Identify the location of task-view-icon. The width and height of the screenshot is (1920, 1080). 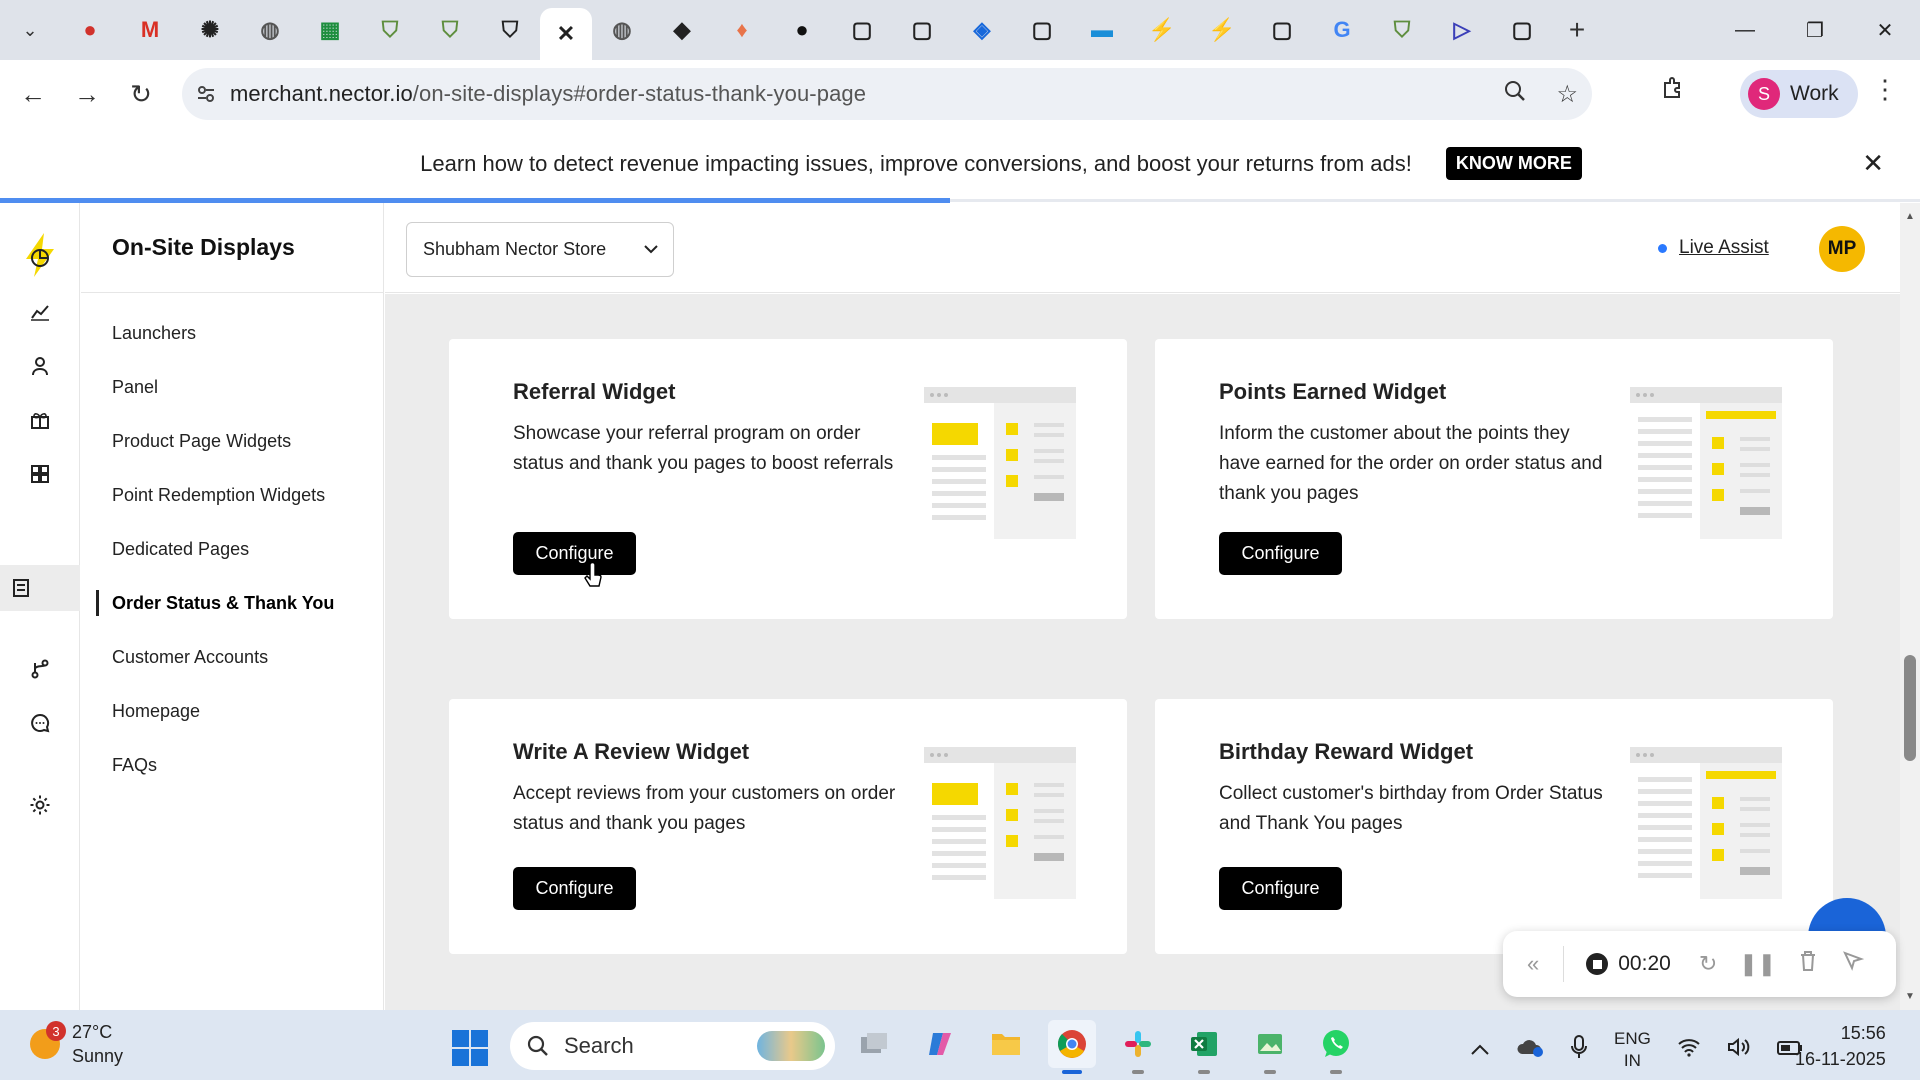
(874, 1044).